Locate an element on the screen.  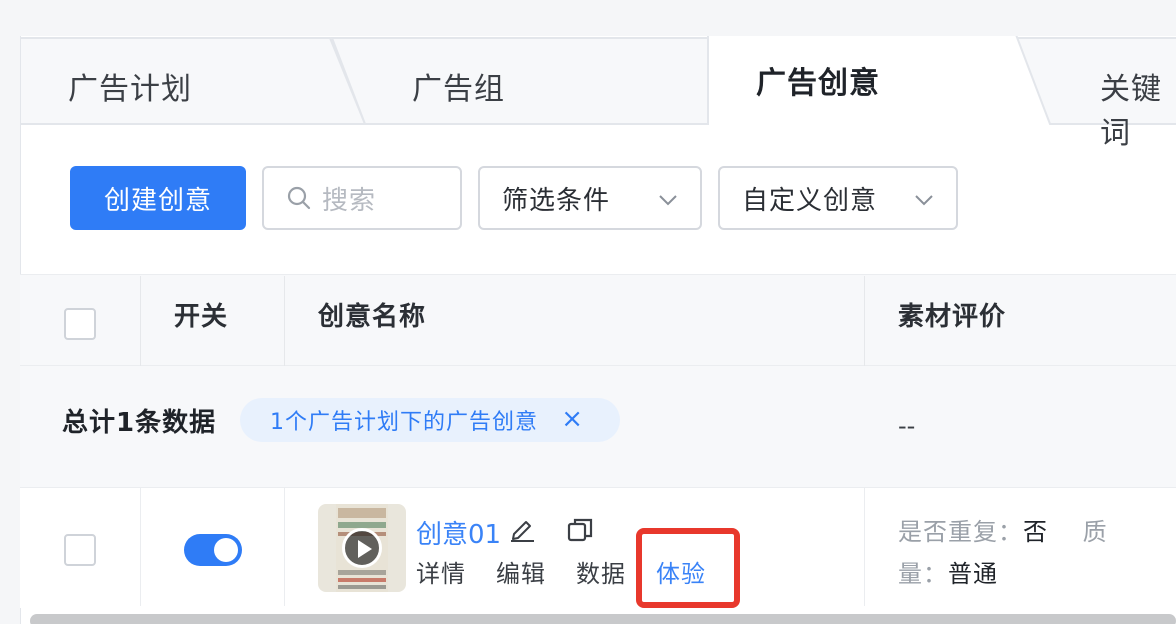
search-icon is located at coordinates (299, 198).